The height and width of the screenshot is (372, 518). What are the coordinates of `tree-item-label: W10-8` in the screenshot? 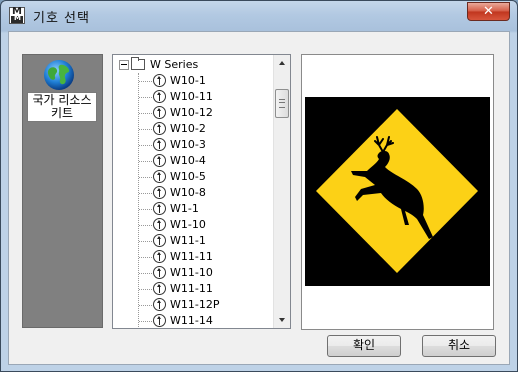 It's located at (188, 192).